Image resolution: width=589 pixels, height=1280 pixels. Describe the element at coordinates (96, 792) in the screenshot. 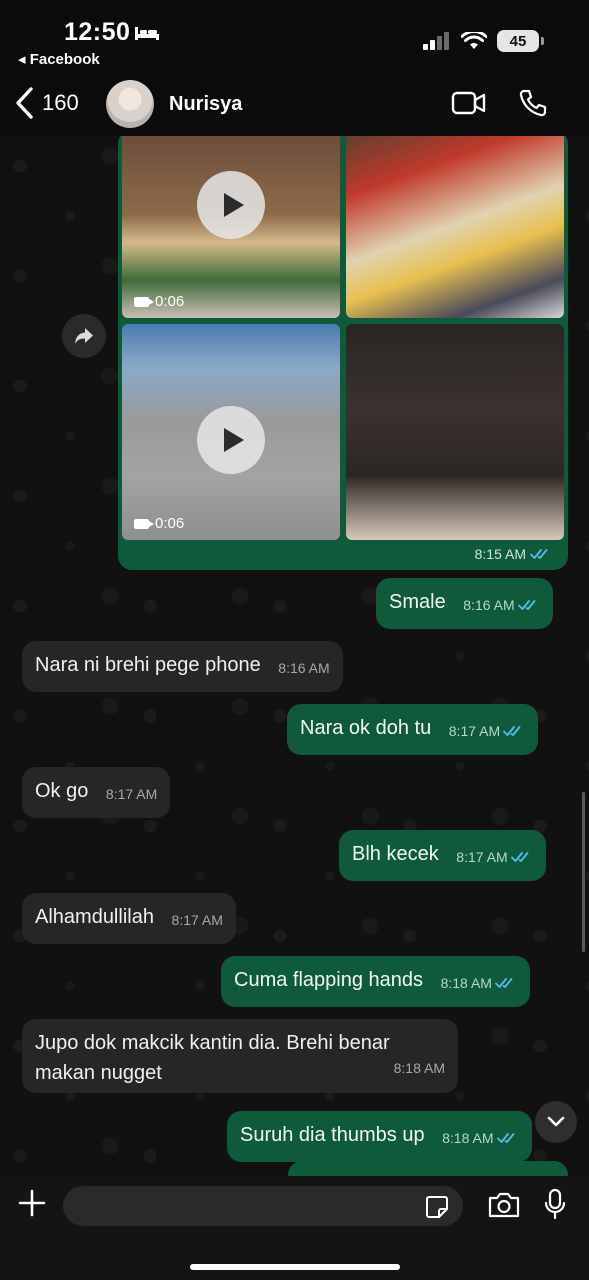

I see `message-incoming: Ok go 8:17 AM` at that location.